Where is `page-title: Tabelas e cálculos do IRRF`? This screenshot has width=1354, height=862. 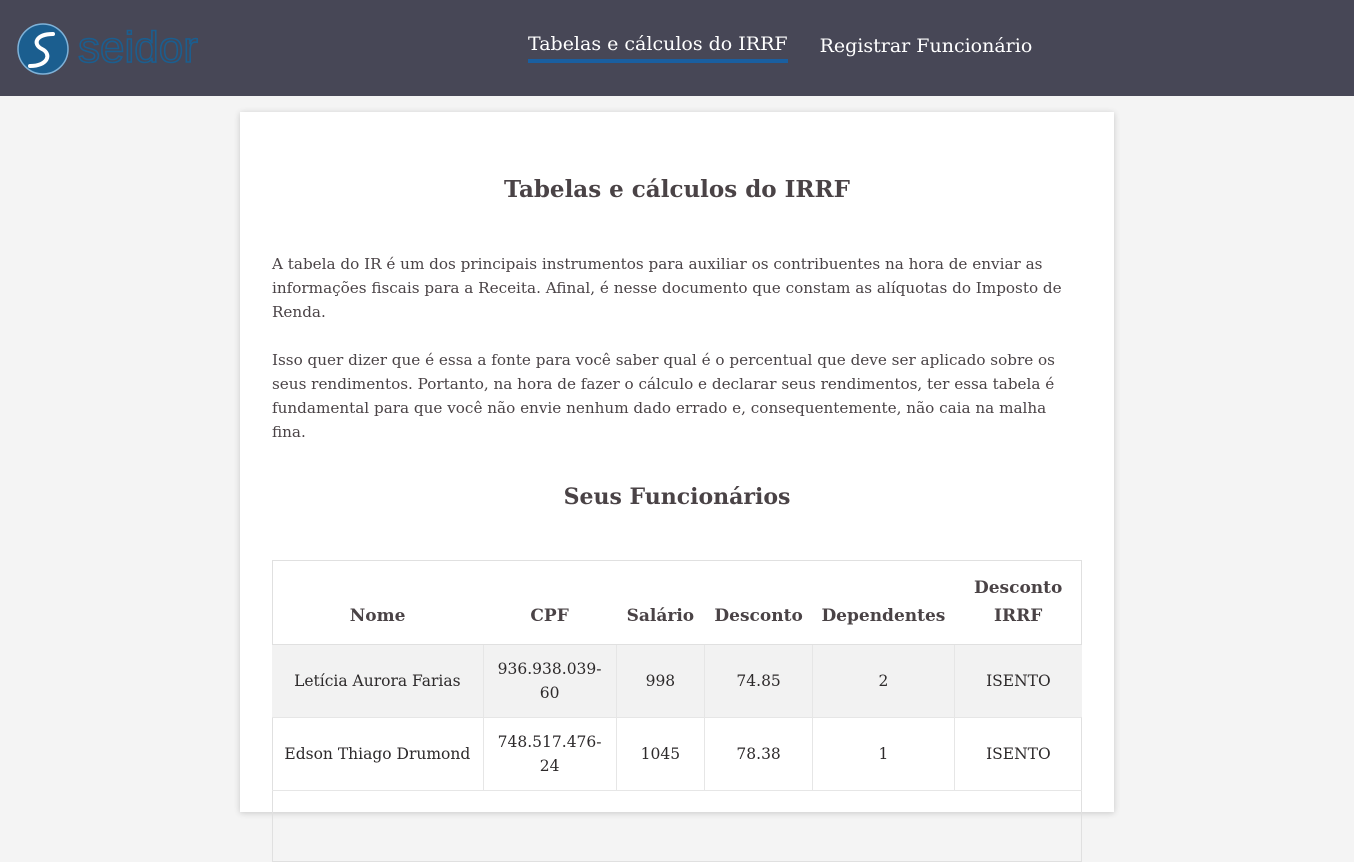 page-title: Tabelas e cálculos do IRRF is located at coordinates (677, 189).